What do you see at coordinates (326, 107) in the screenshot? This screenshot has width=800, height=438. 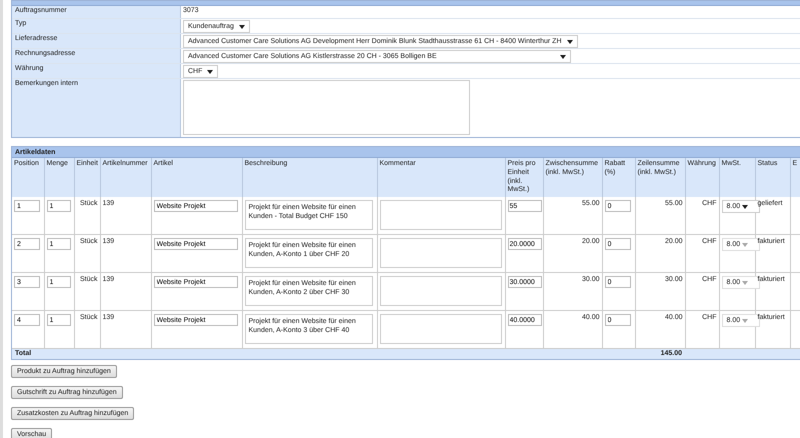 I see `notes-field` at bounding box center [326, 107].